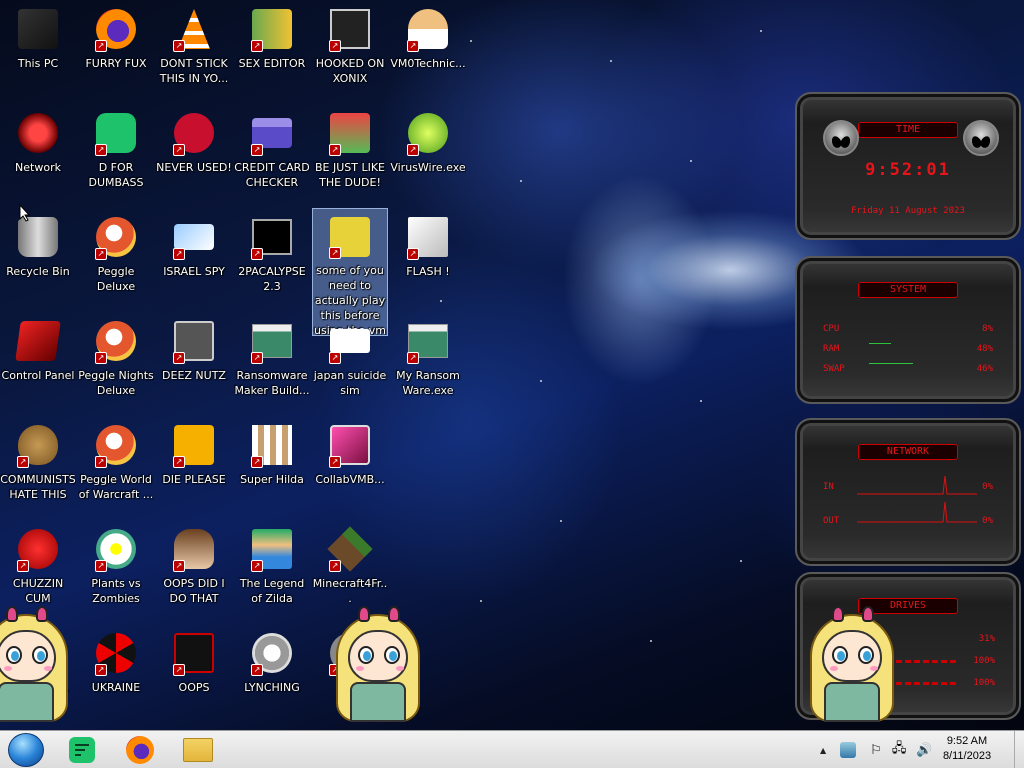 Image resolution: width=1024 pixels, height=768 pixels. I want to click on net-in-value: 0%, so click(987, 487).